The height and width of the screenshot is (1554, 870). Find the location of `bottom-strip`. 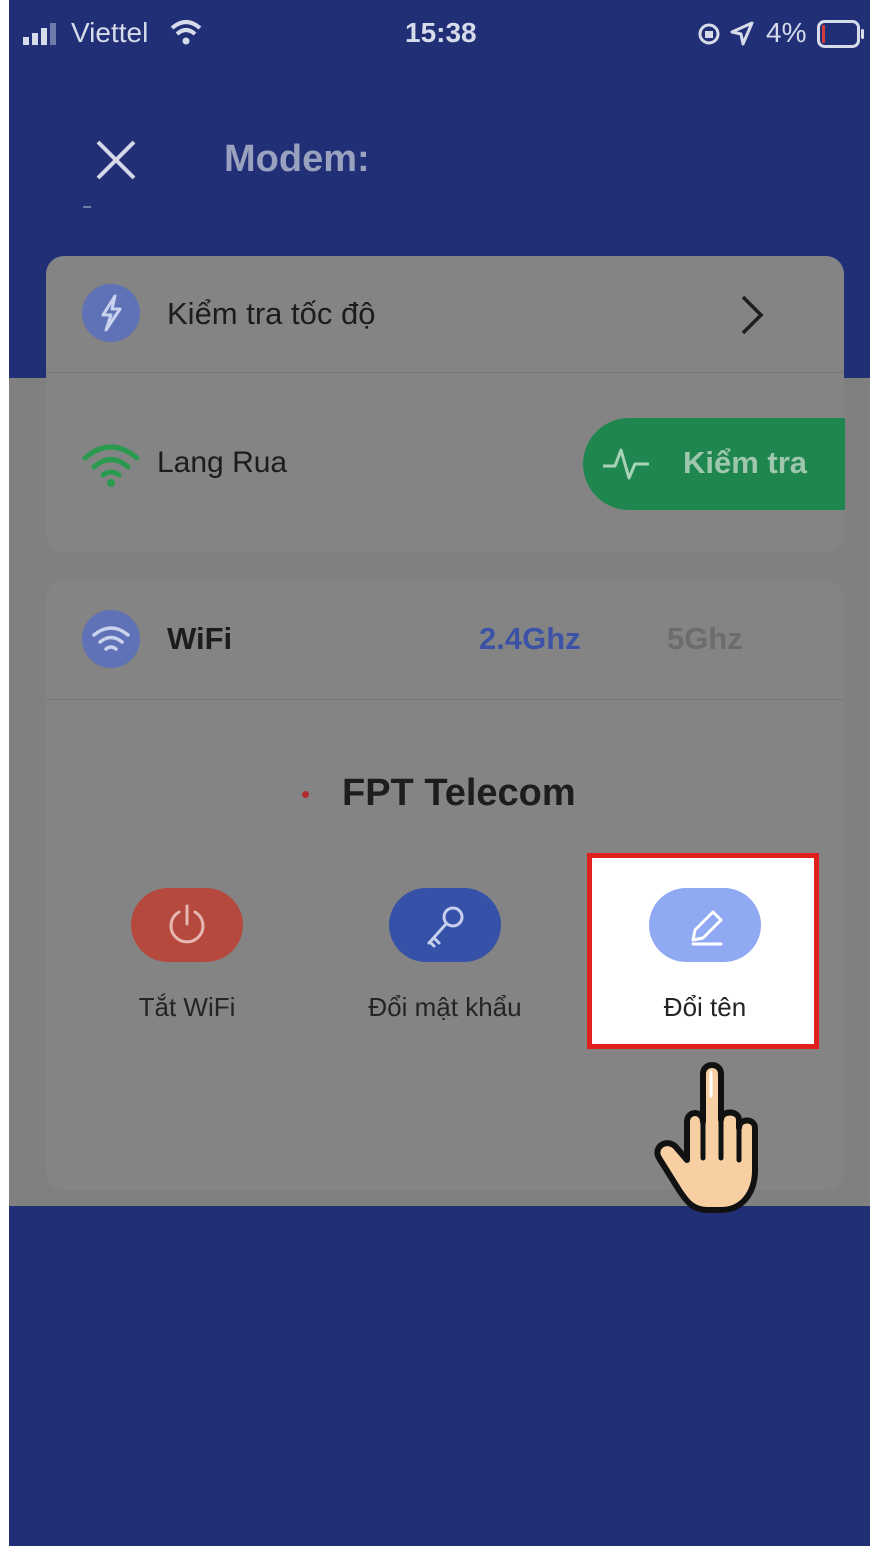

bottom-strip is located at coordinates (439, 1550).